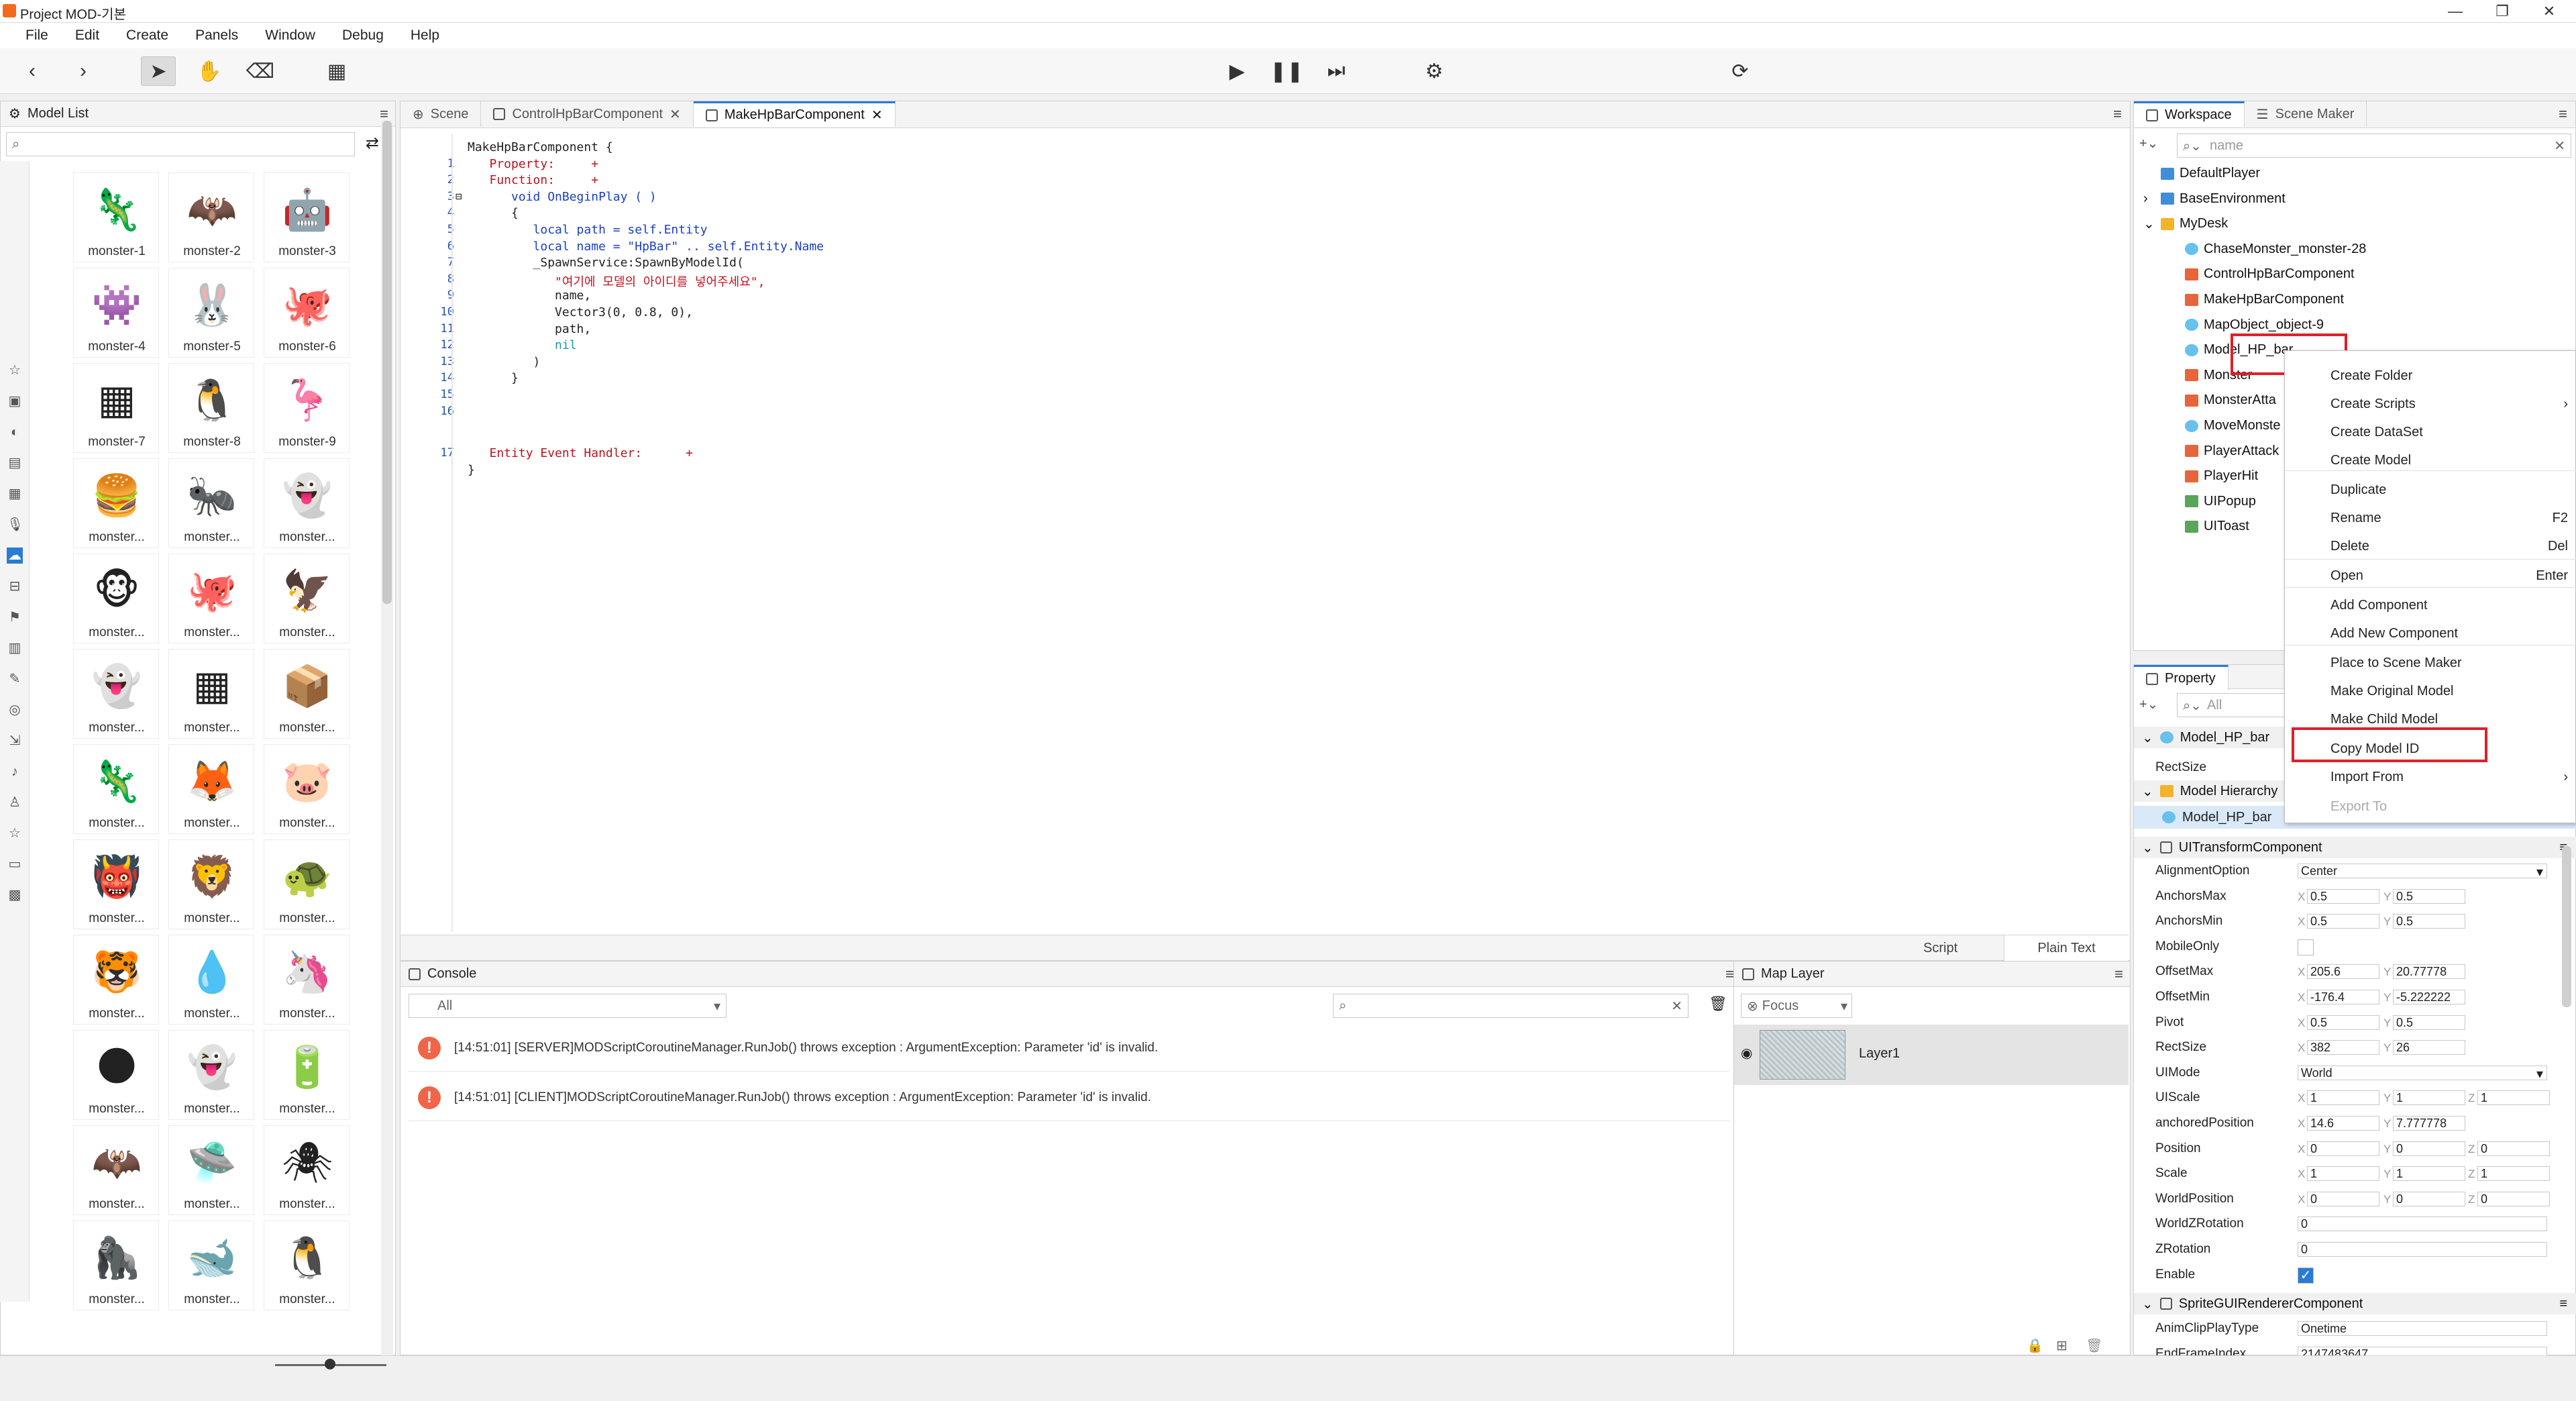  Describe the element at coordinates (15, 772) in the screenshot. I see `category-icon: ♪` at that location.